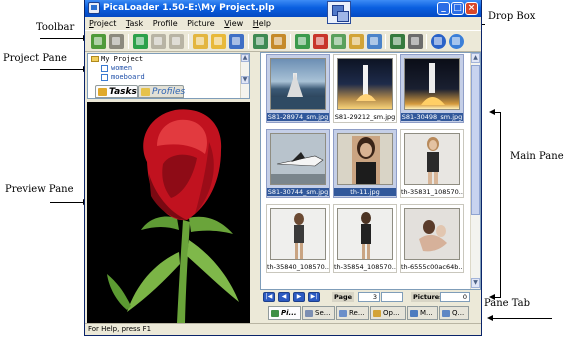 The image size is (570, 337). I want to click on tree-item-women: women, so click(116, 68).